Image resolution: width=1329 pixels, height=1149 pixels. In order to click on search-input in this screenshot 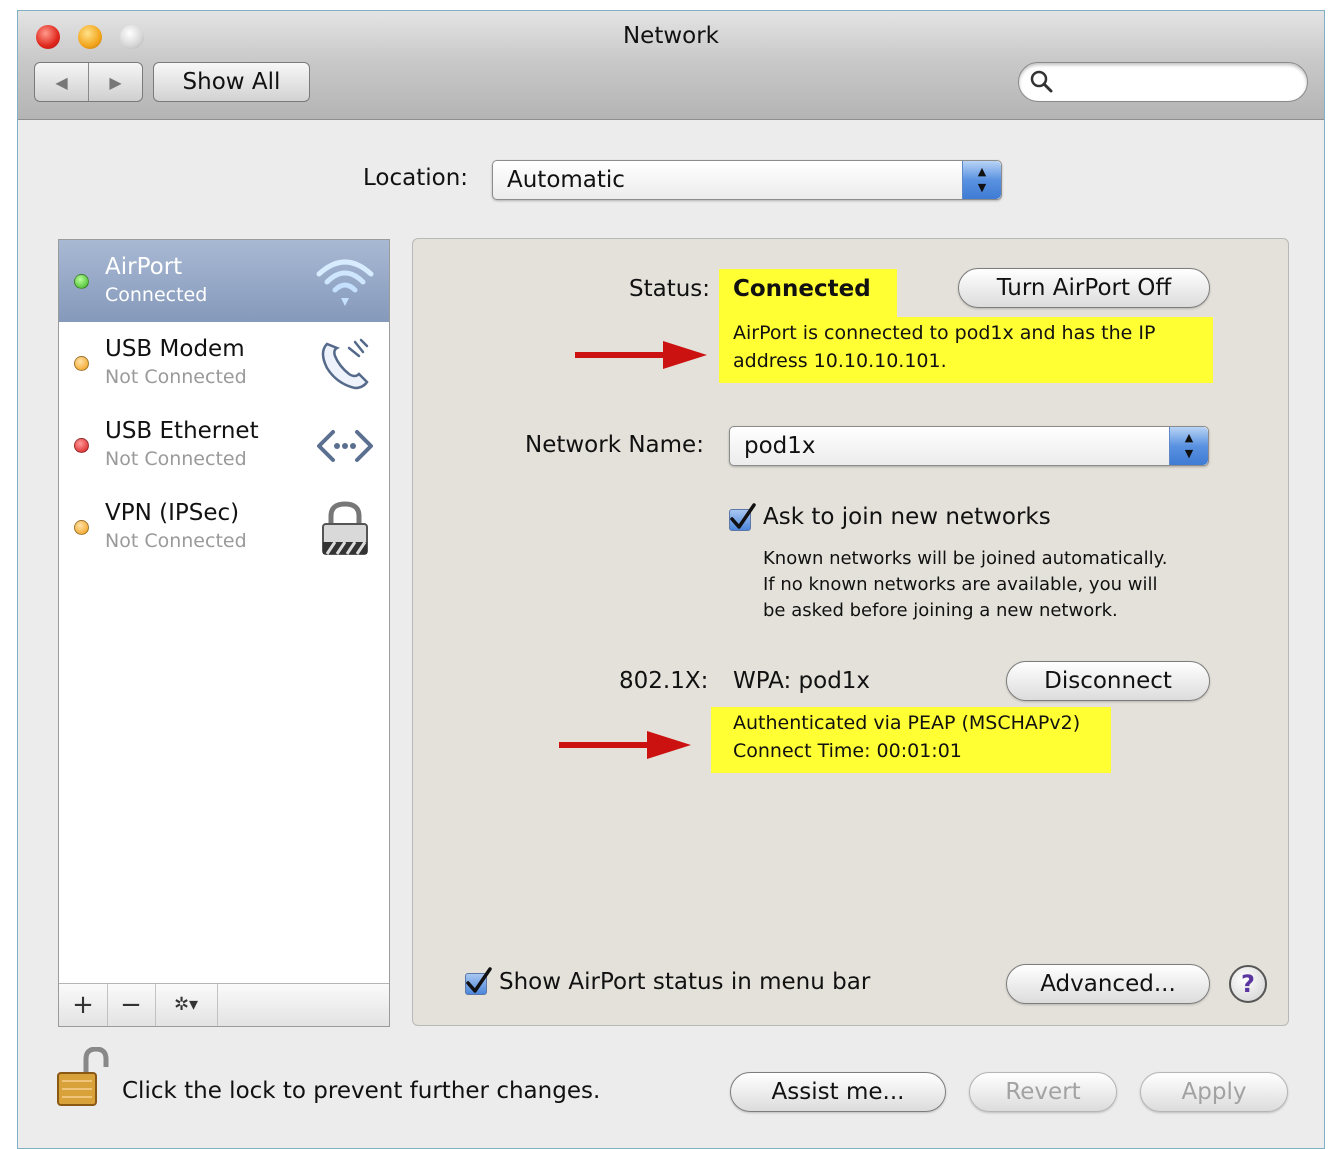, I will do `click(1178, 83)`.